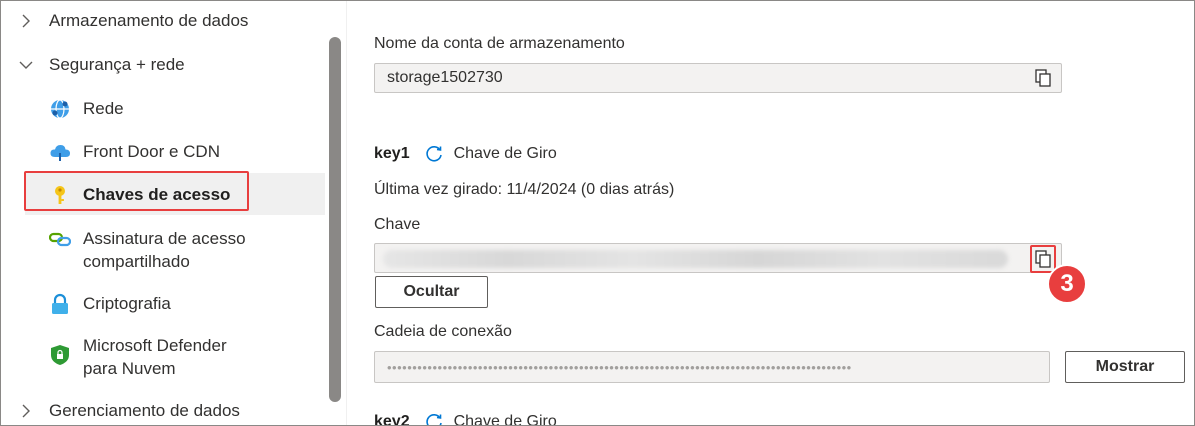 Image resolution: width=1195 pixels, height=426 pixels. I want to click on key-label: Chave, so click(397, 224).